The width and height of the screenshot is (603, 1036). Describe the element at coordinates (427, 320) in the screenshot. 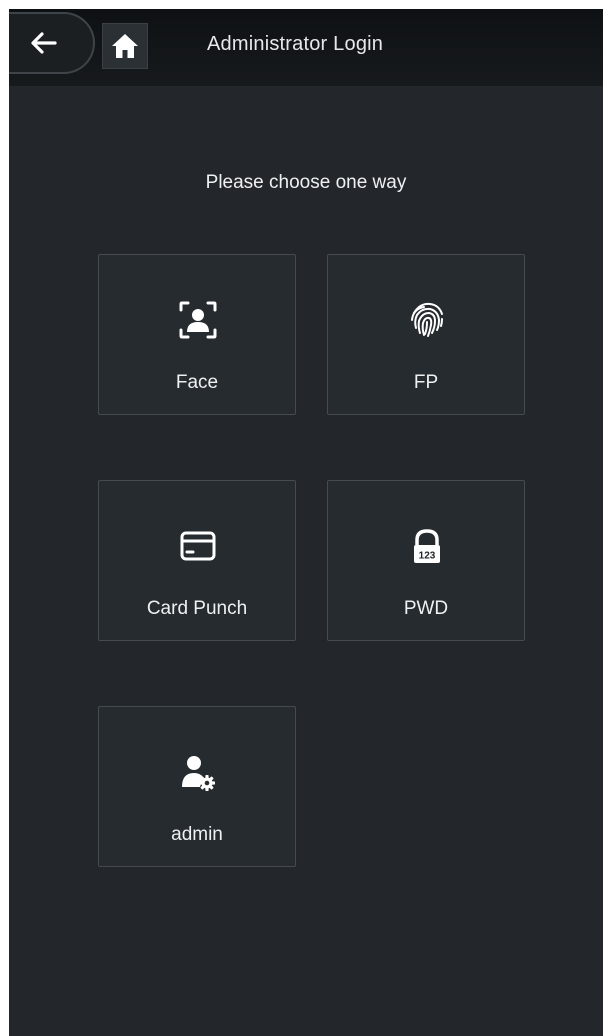

I see `fingerprint-icon` at that location.